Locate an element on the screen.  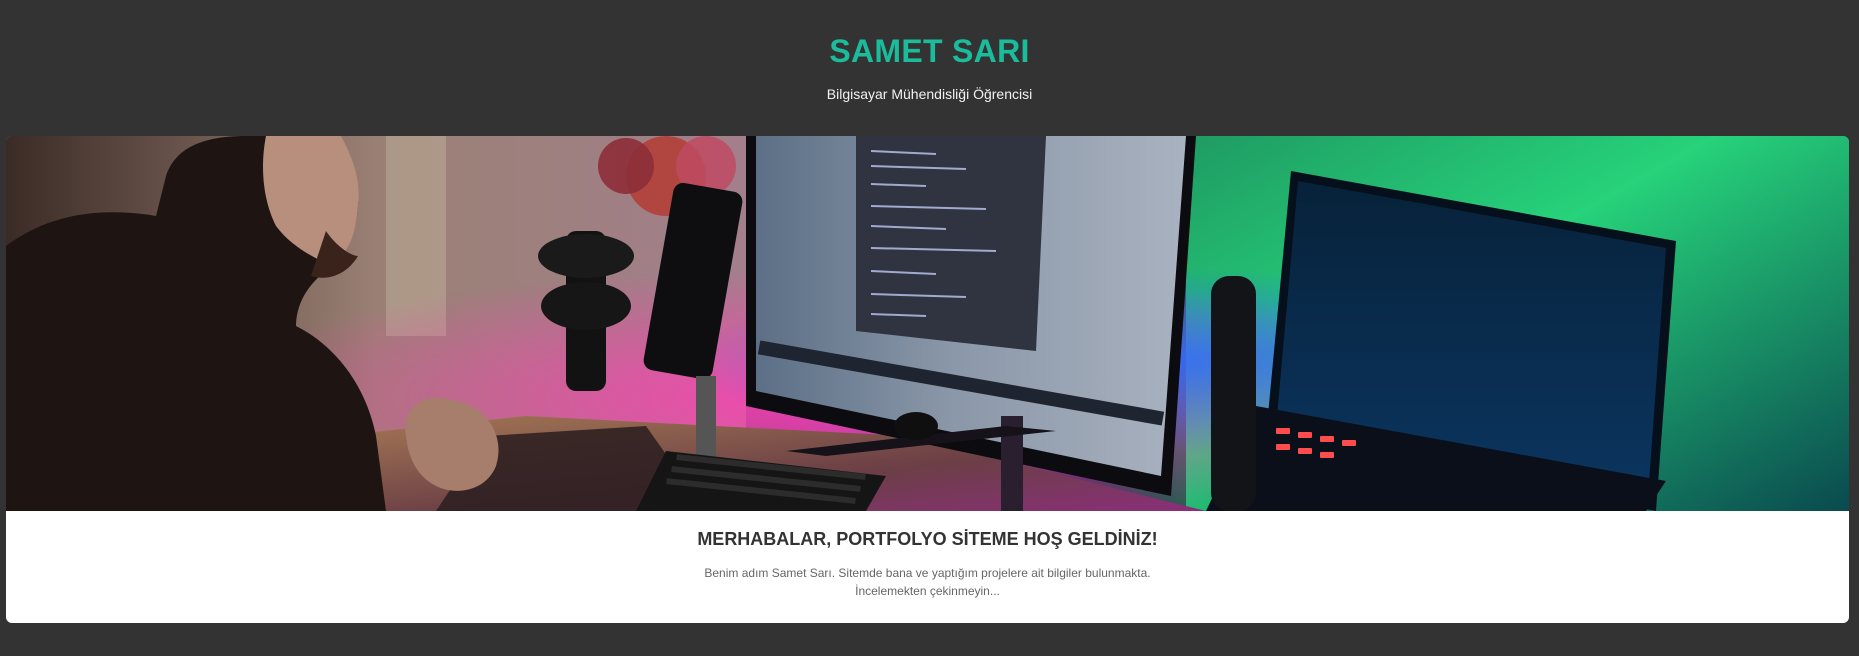
site-subtitle: Bilgisayar Mühendisliği Öğrencisi is located at coordinates (929, 94).